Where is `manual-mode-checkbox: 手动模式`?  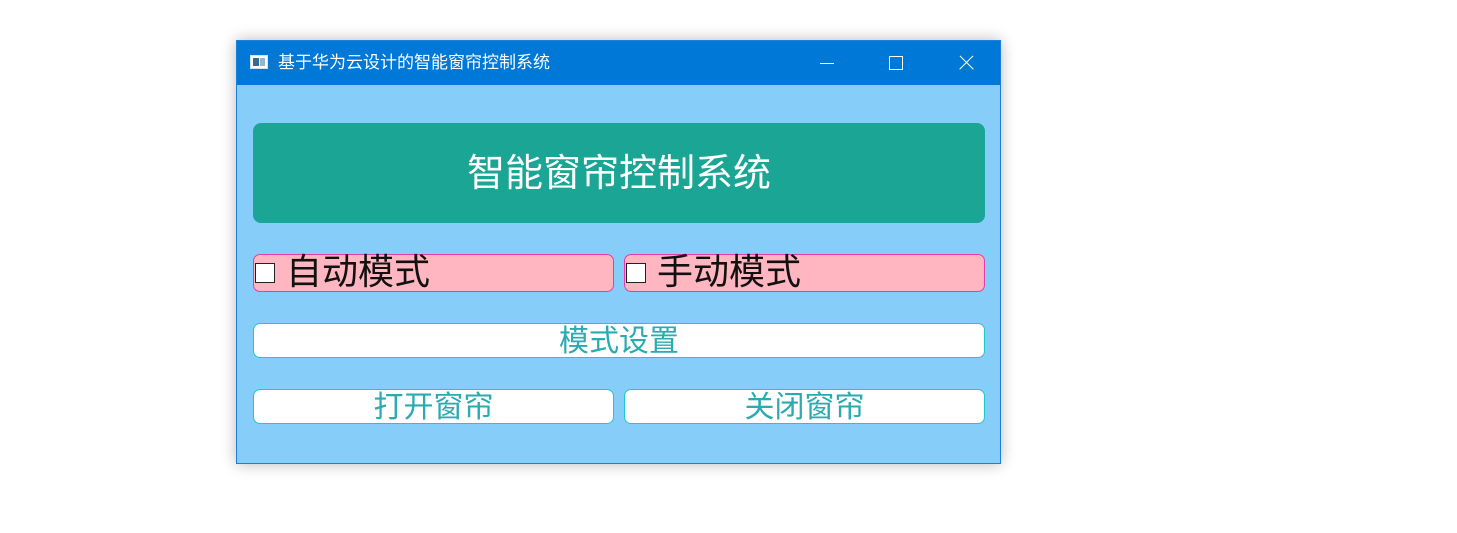
manual-mode-checkbox: 手动模式 is located at coordinates (804, 272).